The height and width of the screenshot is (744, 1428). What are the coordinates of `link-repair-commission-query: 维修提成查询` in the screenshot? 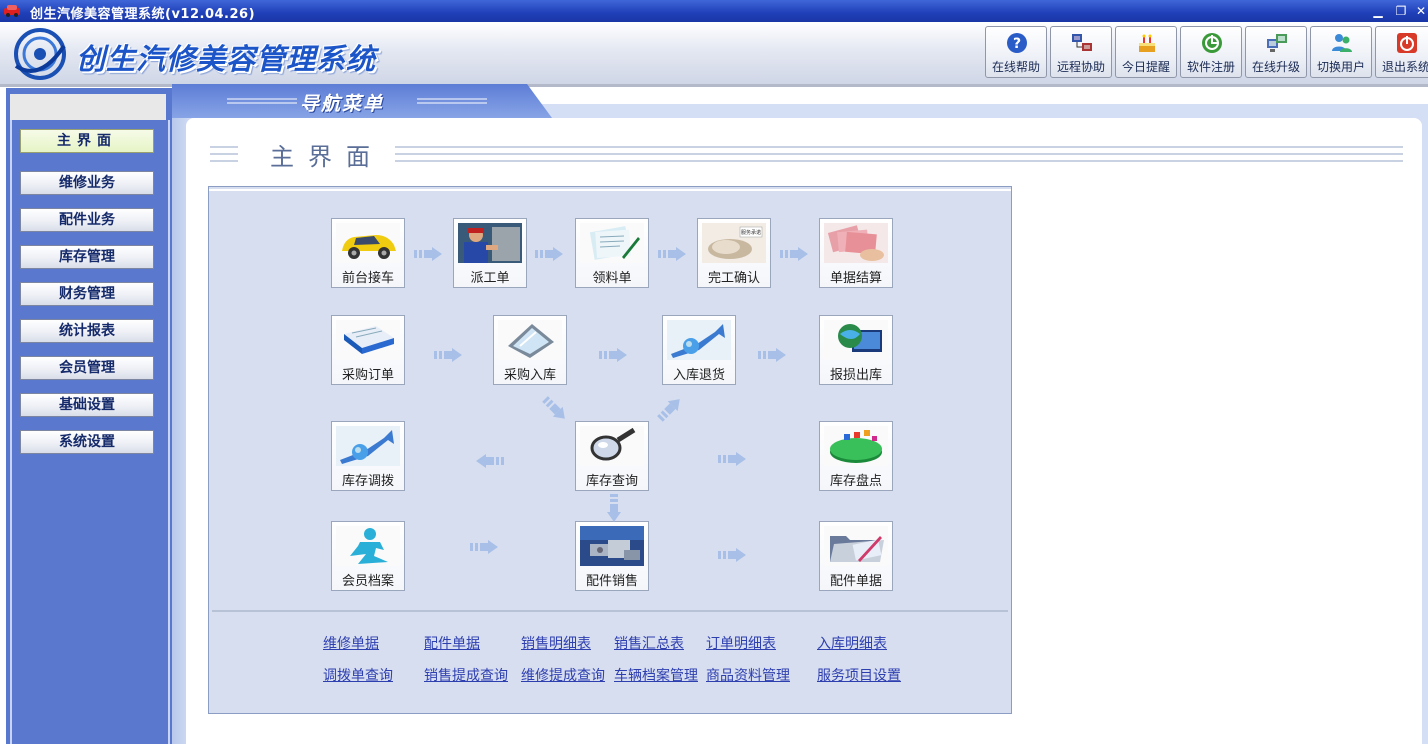 It's located at (563, 675).